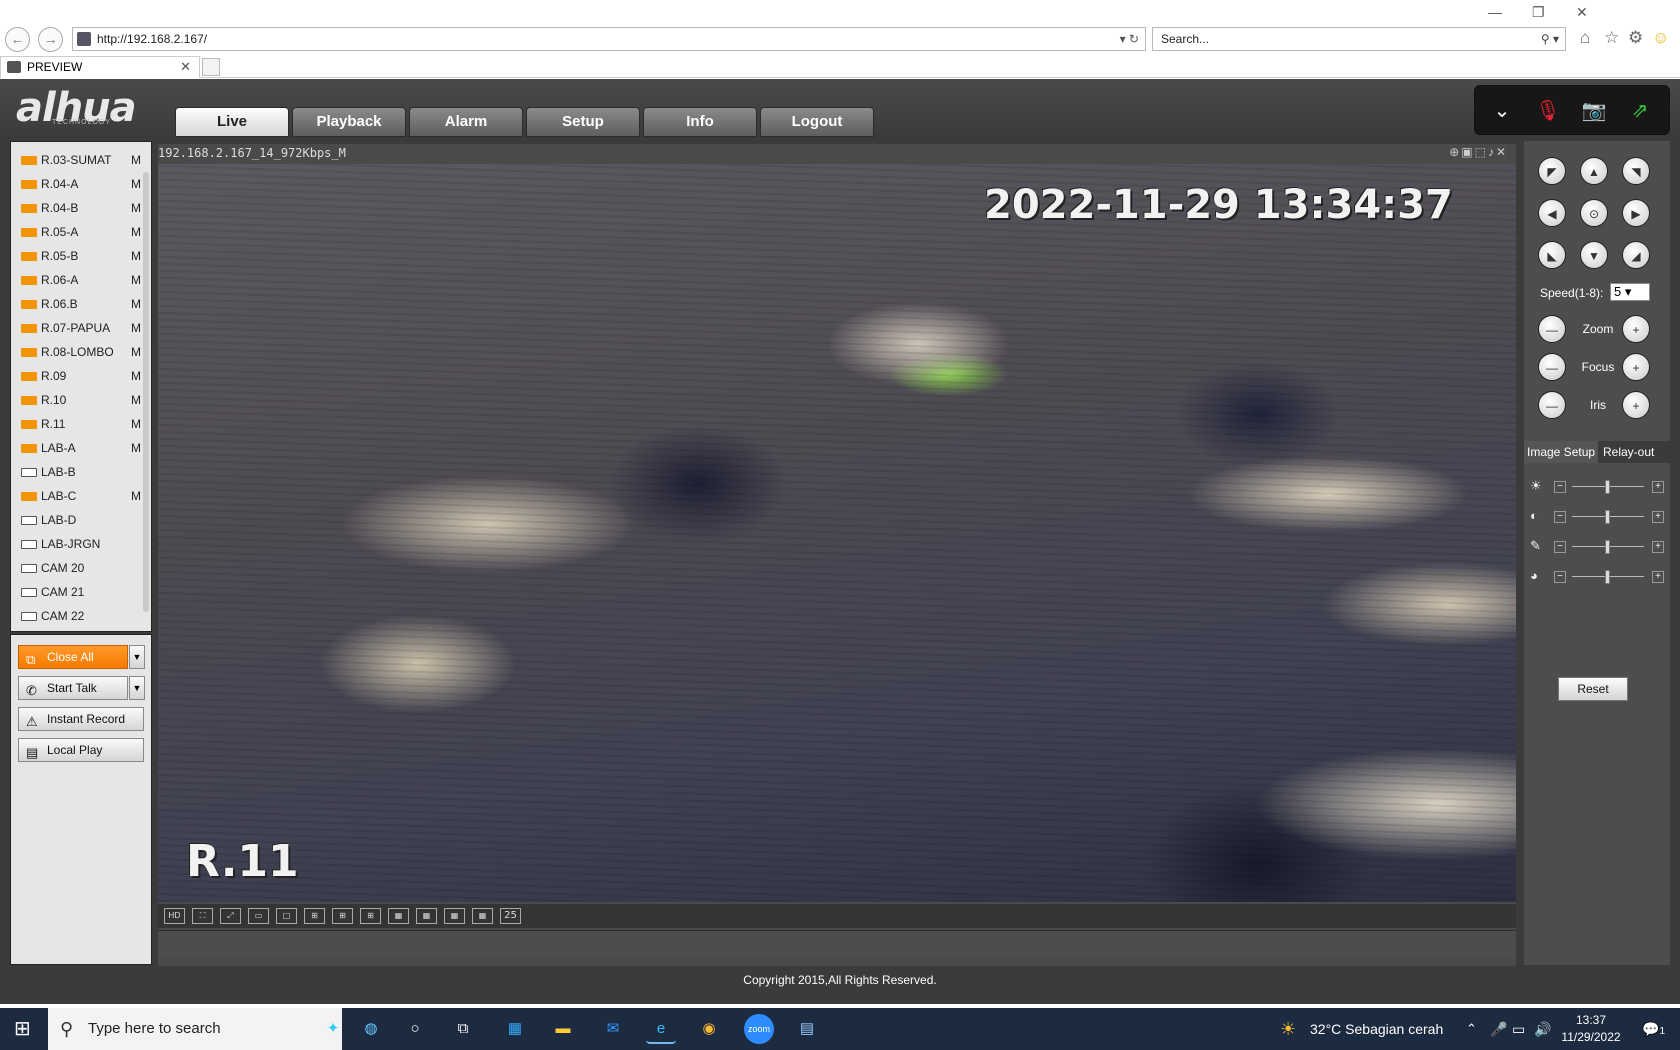 This screenshot has height=1050, width=1680. I want to click on zoom-app-icon: zoom, so click(759, 1029).